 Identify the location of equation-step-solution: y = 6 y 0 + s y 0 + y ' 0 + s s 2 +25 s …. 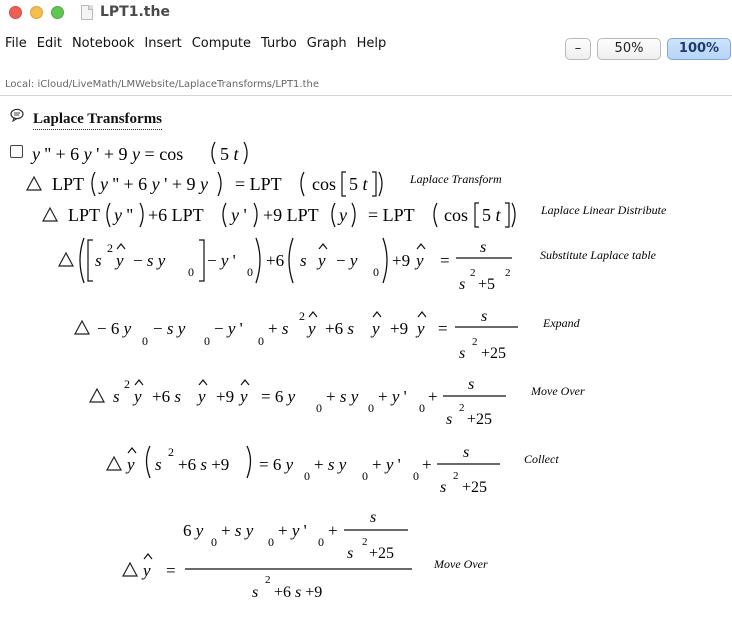
(266, 555).